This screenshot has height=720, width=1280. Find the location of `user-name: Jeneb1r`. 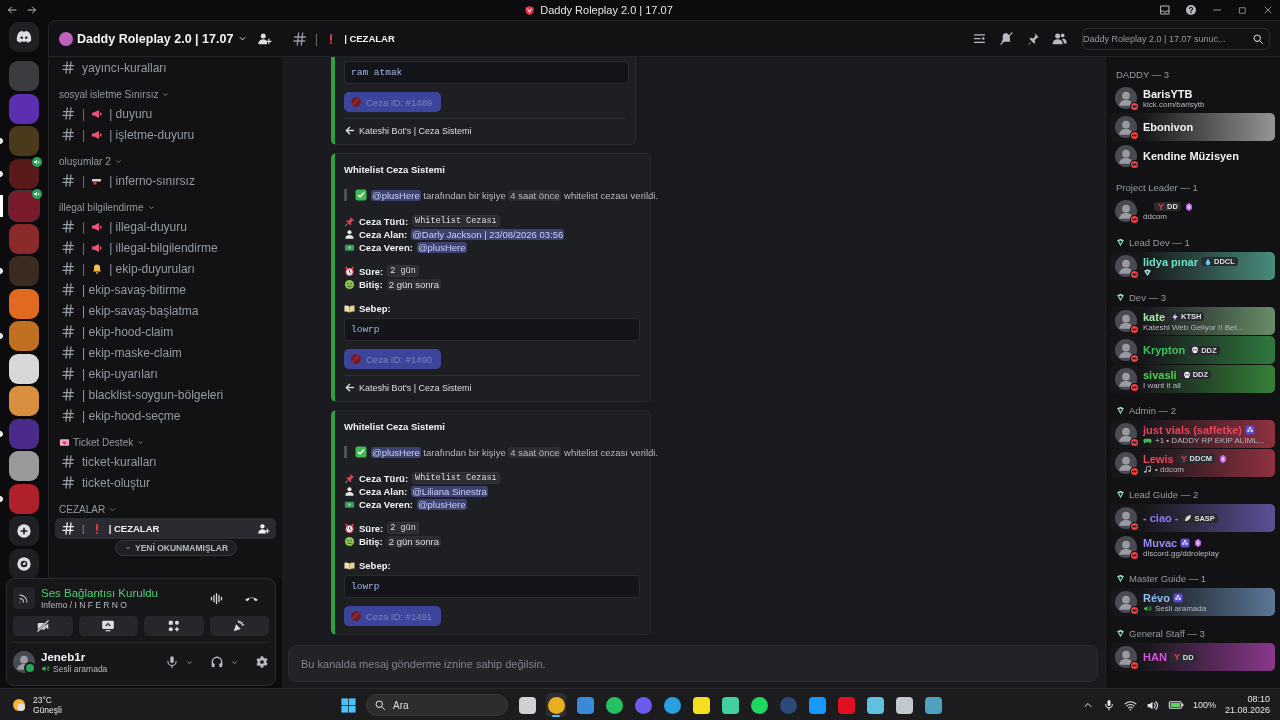

user-name: Jeneb1r is located at coordinates (100, 656).